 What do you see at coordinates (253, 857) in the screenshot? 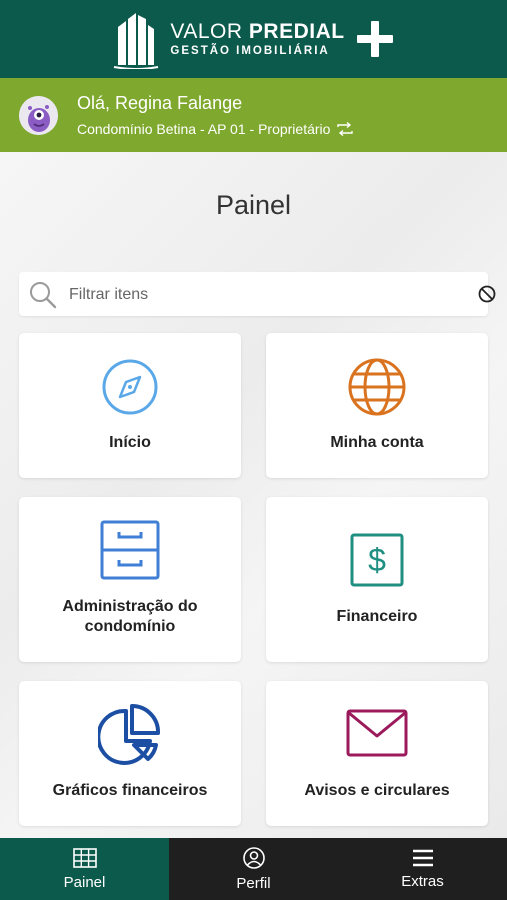
I see `user-icon` at bounding box center [253, 857].